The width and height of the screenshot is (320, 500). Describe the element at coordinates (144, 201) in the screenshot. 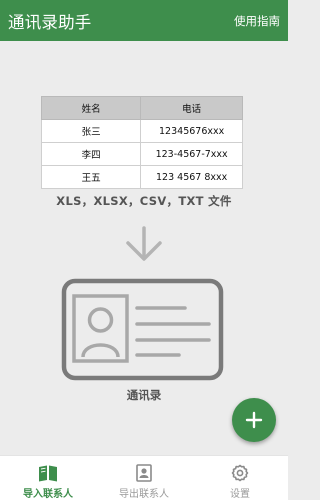

I see `supported-formats-label: XLS，XLSX，CSV，TXT 文件` at that location.